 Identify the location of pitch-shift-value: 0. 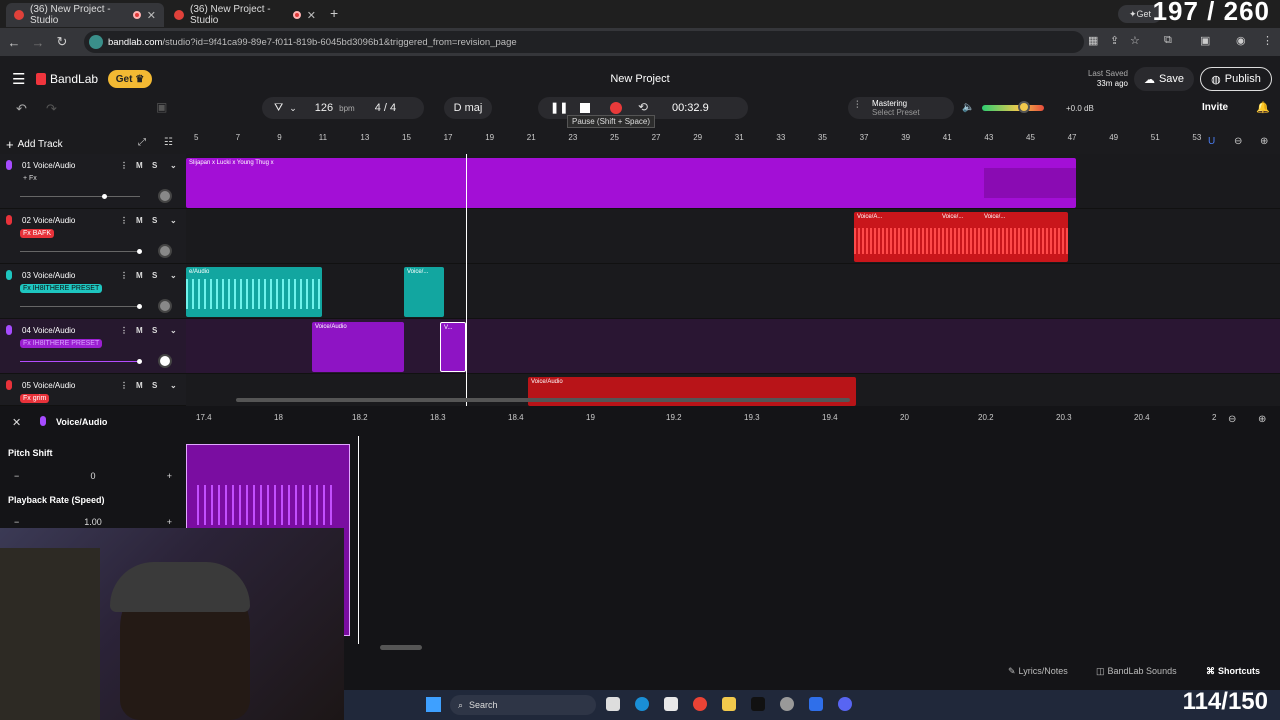
(92, 476).